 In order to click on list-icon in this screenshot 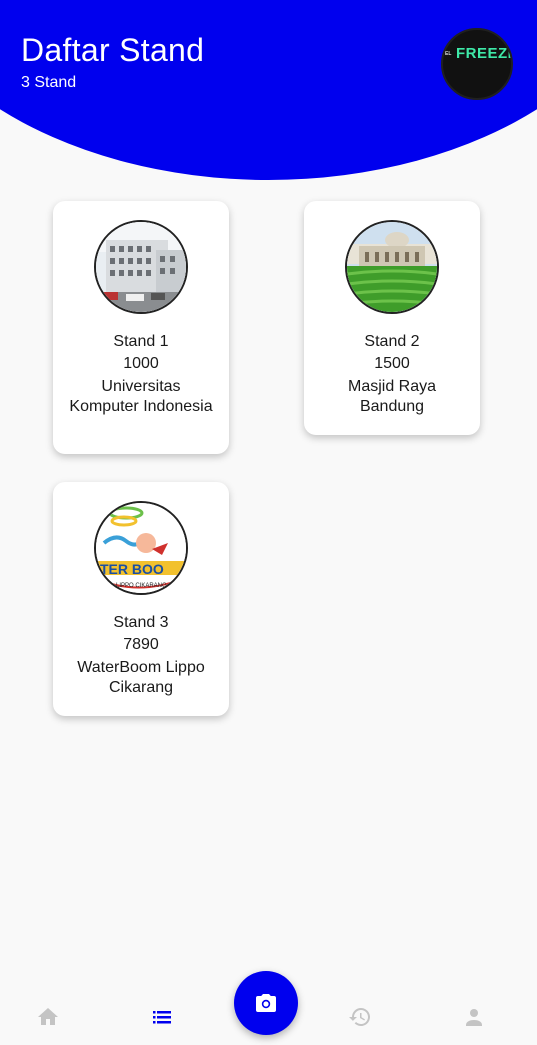, I will do `click(162, 1017)`.